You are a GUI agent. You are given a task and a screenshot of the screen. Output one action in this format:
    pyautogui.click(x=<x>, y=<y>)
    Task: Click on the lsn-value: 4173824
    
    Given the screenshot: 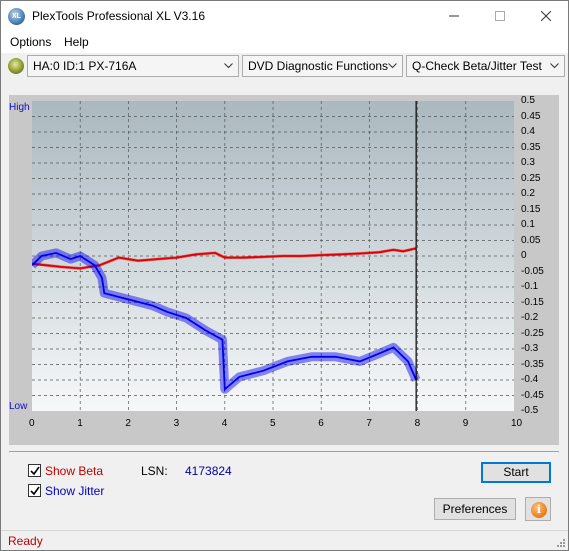 What is the action you would take?
    pyautogui.click(x=208, y=471)
    